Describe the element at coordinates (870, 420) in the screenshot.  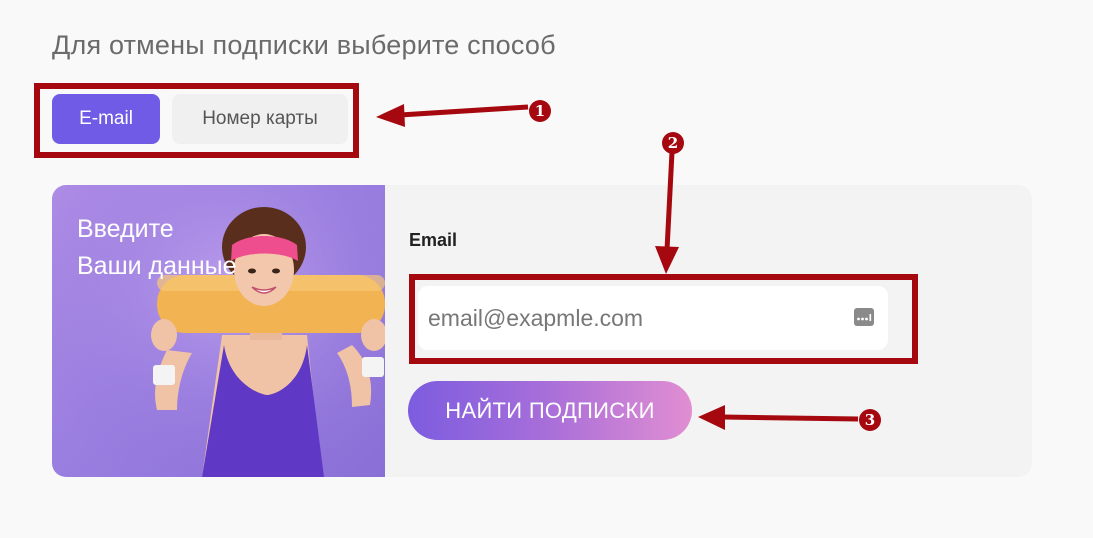
I see `annotation-marker-3-label: 3` at that location.